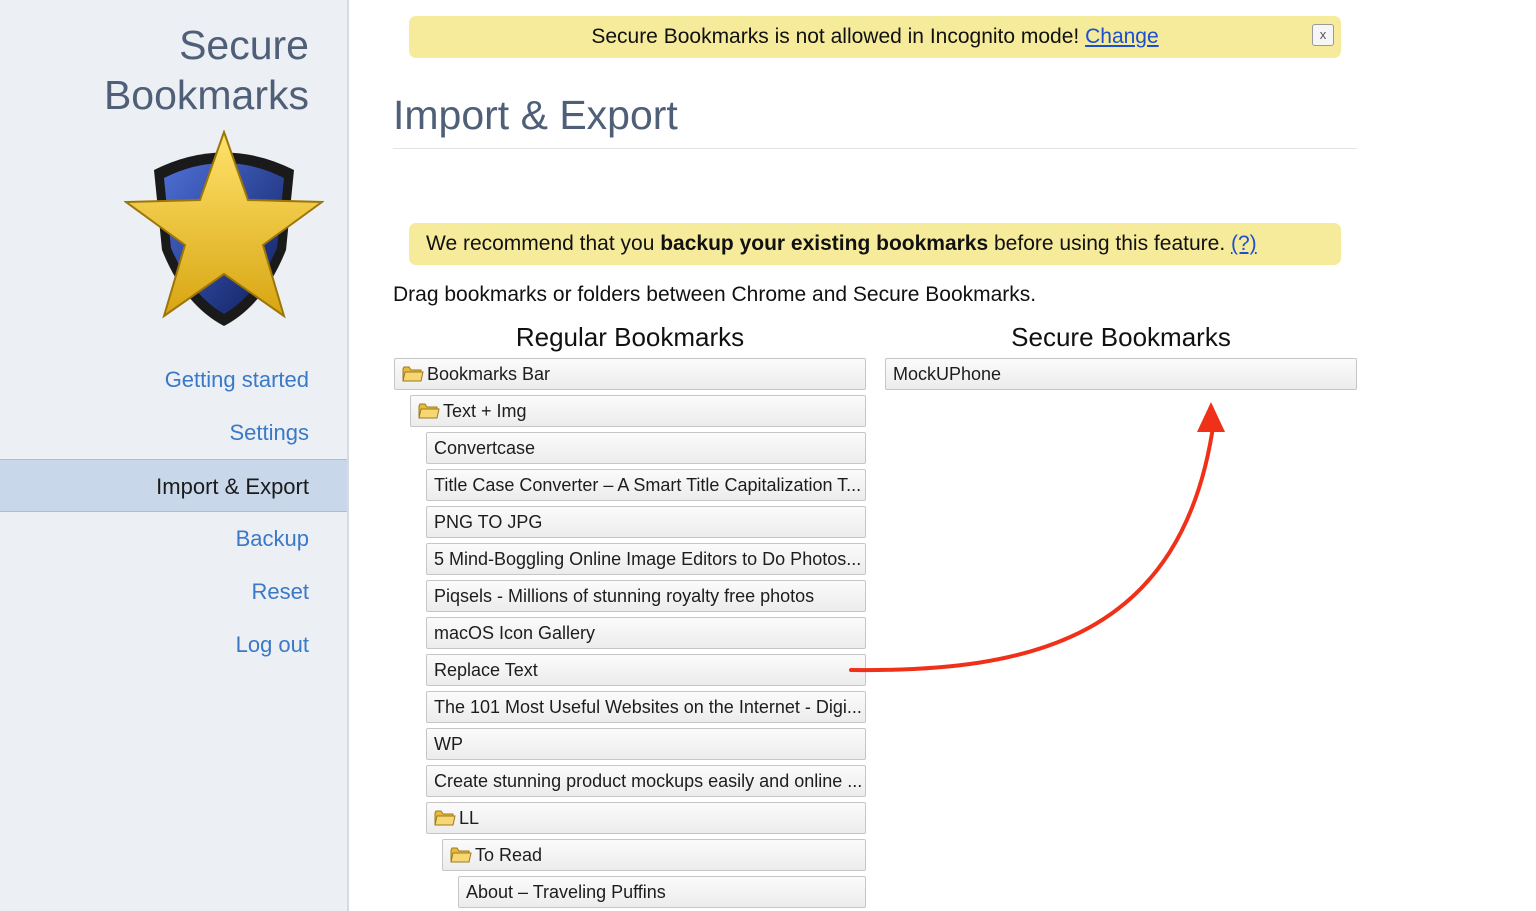 The image size is (1536, 911). I want to click on bookmark-label: Replace Text, so click(486, 670).